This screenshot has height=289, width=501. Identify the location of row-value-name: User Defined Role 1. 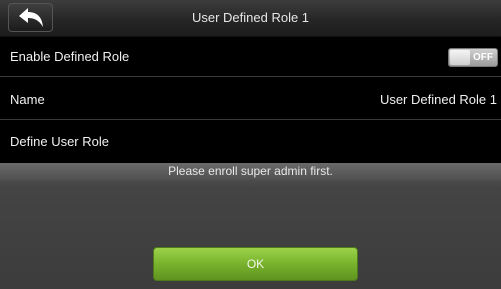
(438, 99).